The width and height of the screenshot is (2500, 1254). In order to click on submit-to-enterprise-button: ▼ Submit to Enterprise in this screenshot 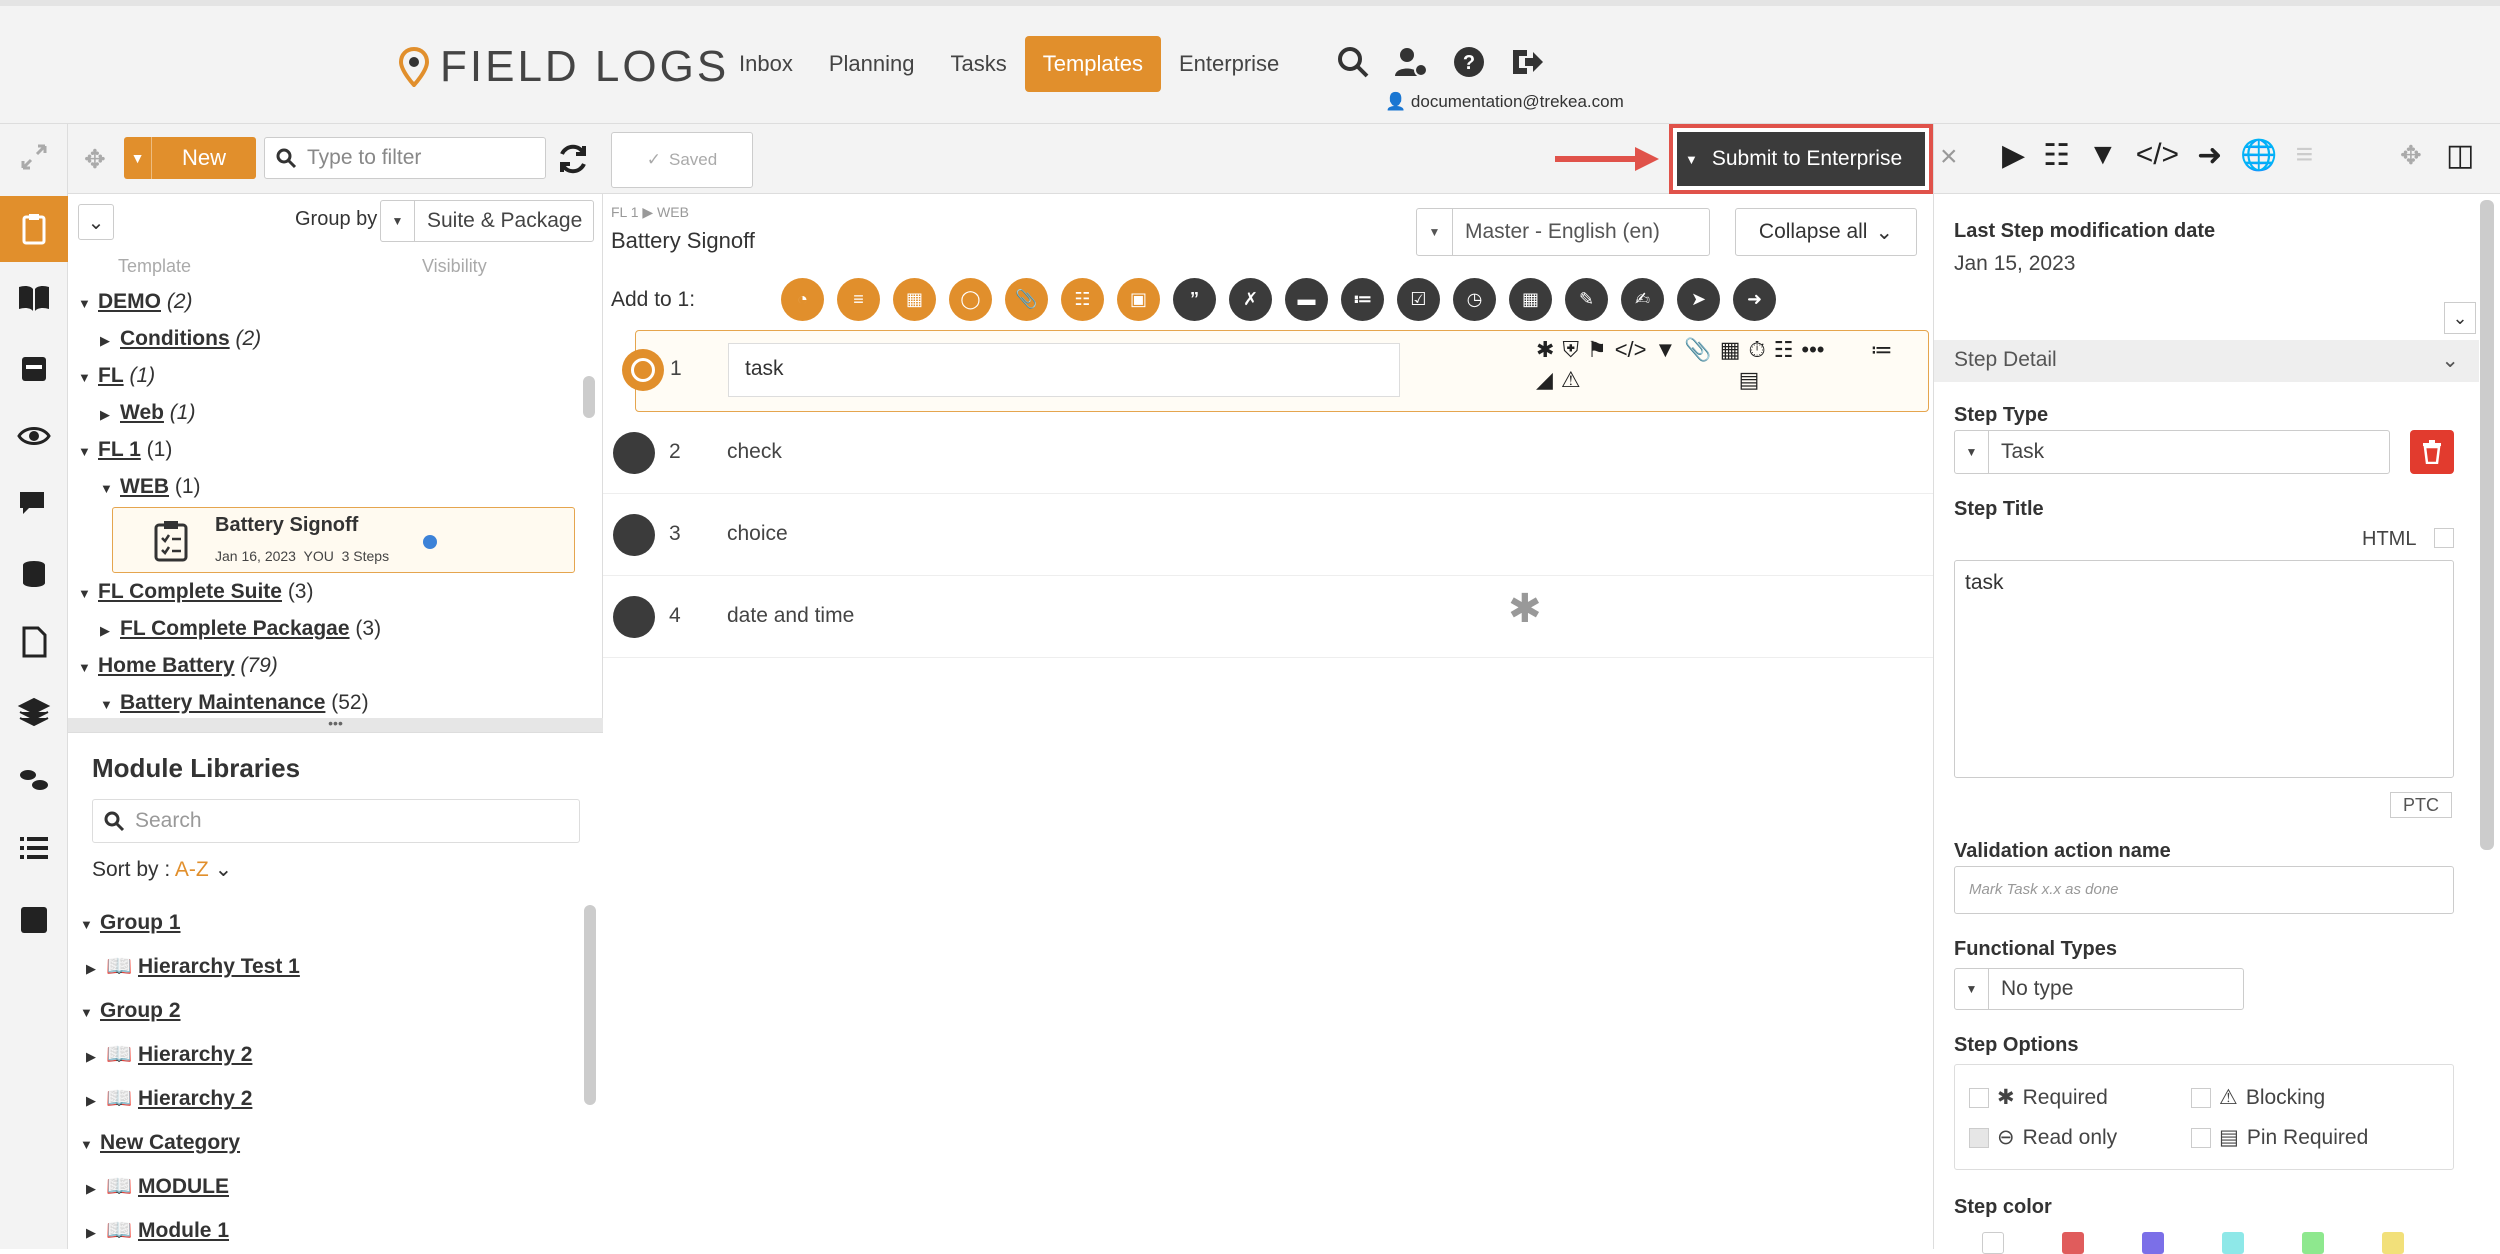, I will do `click(1801, 159)`.